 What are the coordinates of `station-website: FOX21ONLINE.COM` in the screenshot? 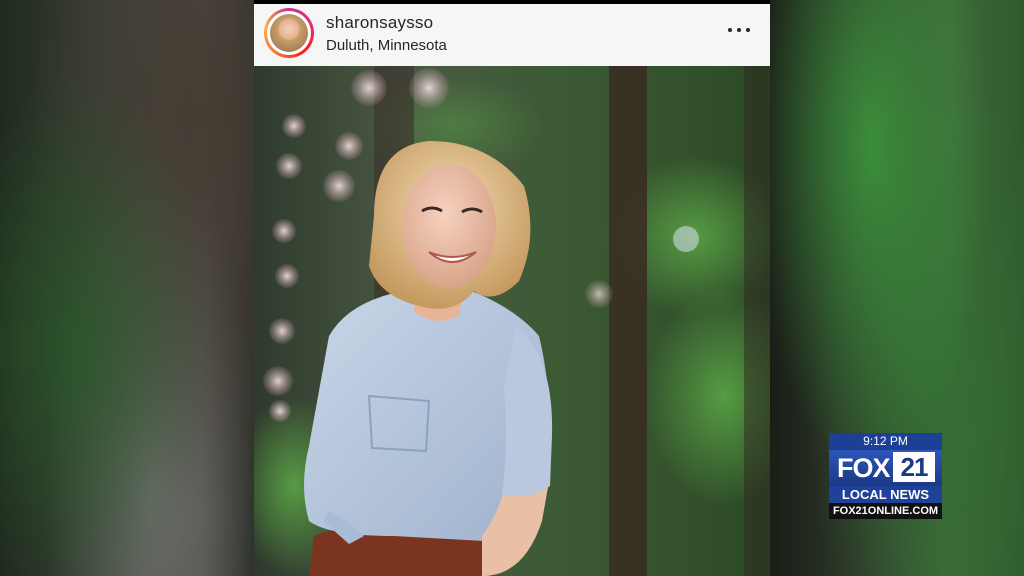 It's located at (885, 511).